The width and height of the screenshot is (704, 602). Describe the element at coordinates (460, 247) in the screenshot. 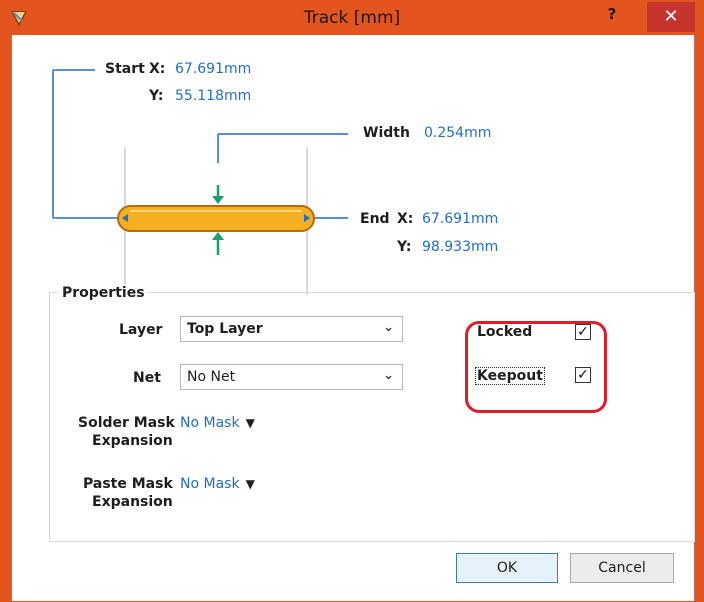

I see `end-y-value: 98.933mm` at that location.